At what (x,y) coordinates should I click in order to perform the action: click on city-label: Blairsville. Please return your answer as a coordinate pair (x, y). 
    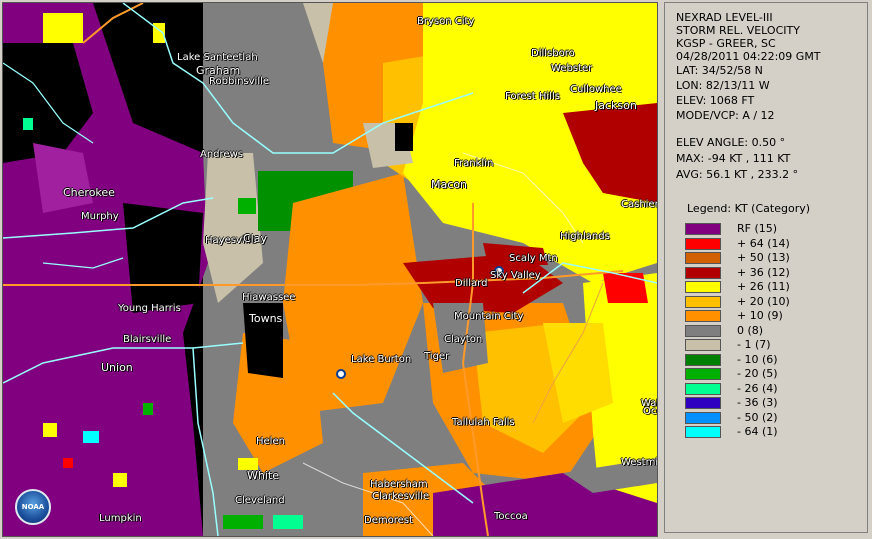
    Looking at the image, I should click on (147, 339).